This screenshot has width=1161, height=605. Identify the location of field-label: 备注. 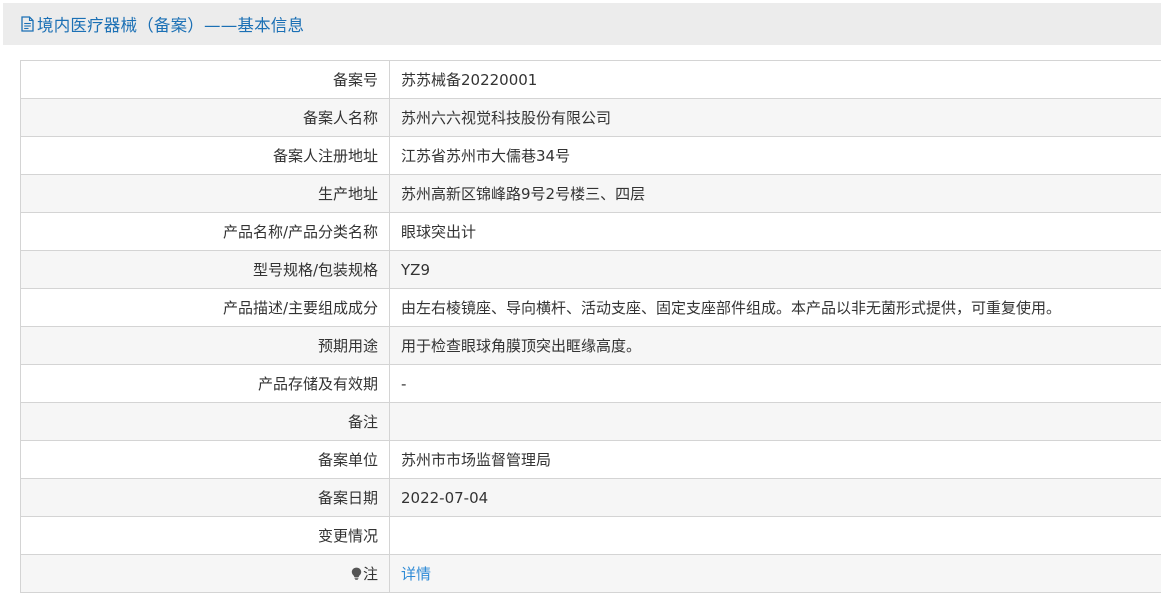
(205, 421).